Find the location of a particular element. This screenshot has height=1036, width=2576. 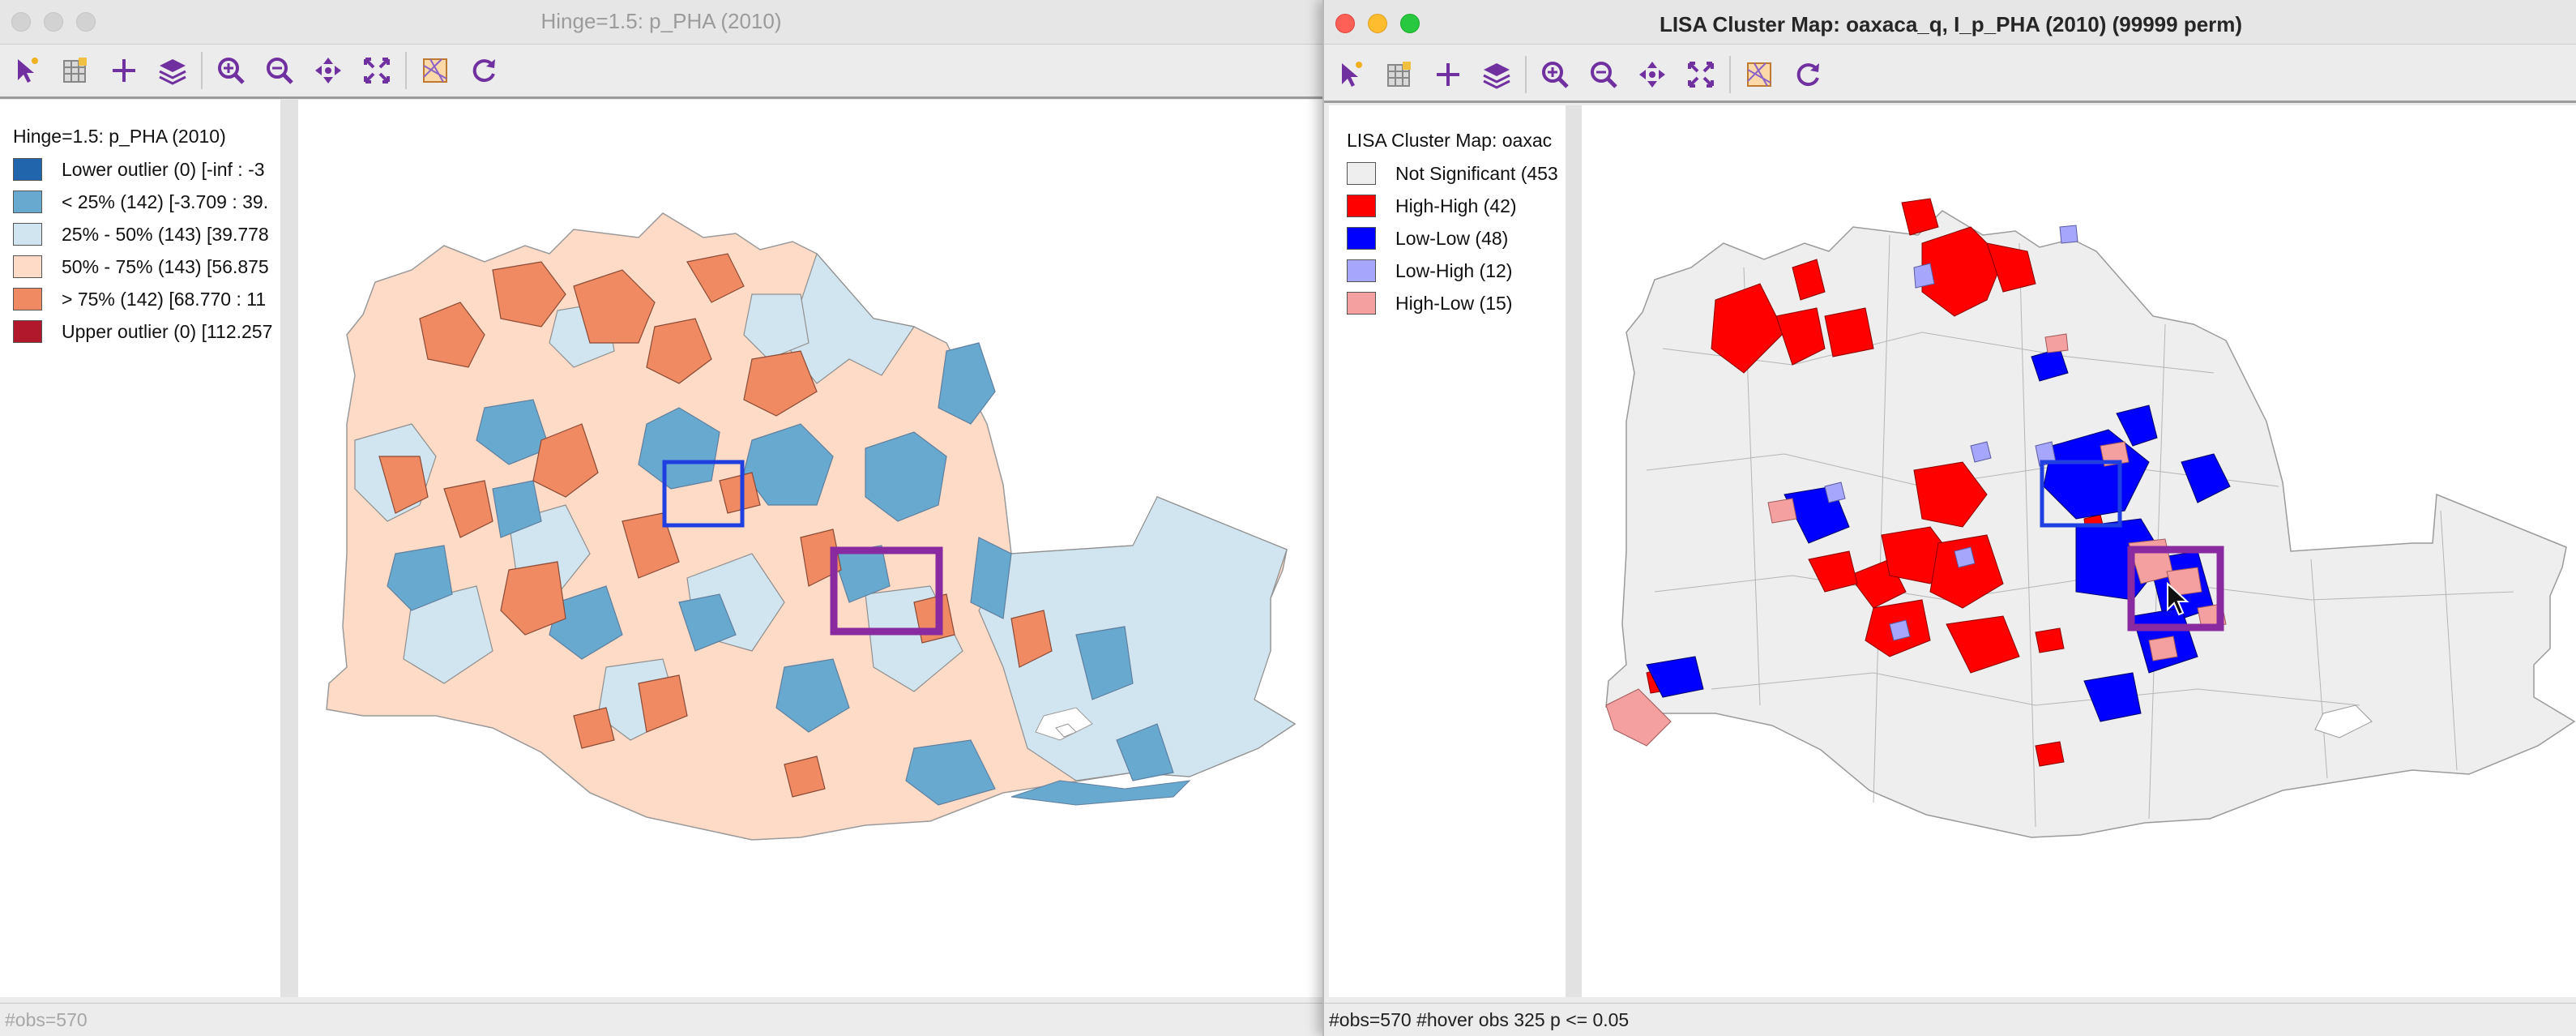

legend-label: Low-High (12) is located at coordinates (1454, 270).